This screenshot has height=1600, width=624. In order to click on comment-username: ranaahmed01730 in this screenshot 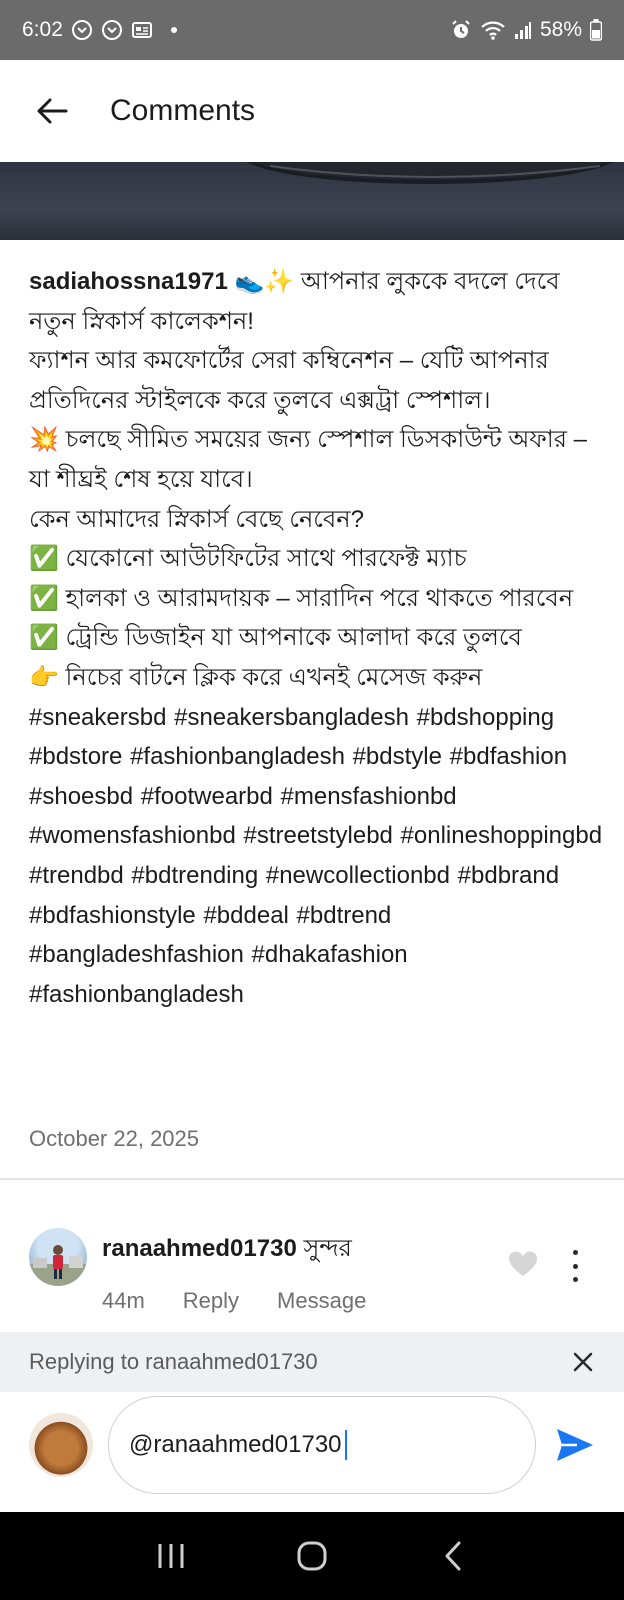, I will do `click(199, 1248)`.